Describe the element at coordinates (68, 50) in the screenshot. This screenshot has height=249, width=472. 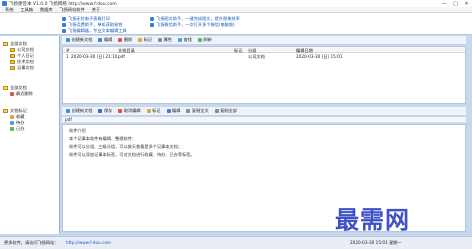
I see `column-header-num: #` at that location.